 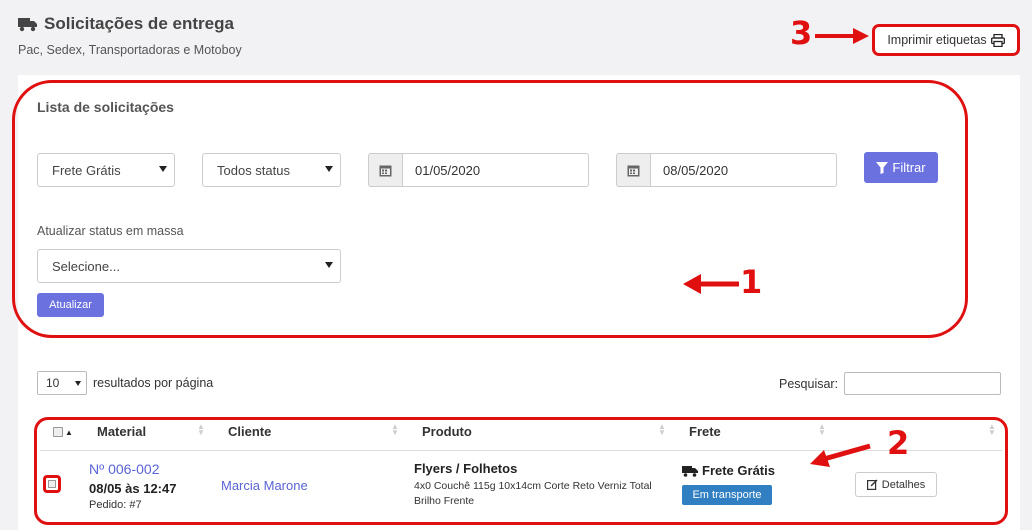 What do you see at coordinates (133, 488) in the screenshot?
I see `material-date: 08/05 às 12:47` at bounding box center [133, 488].